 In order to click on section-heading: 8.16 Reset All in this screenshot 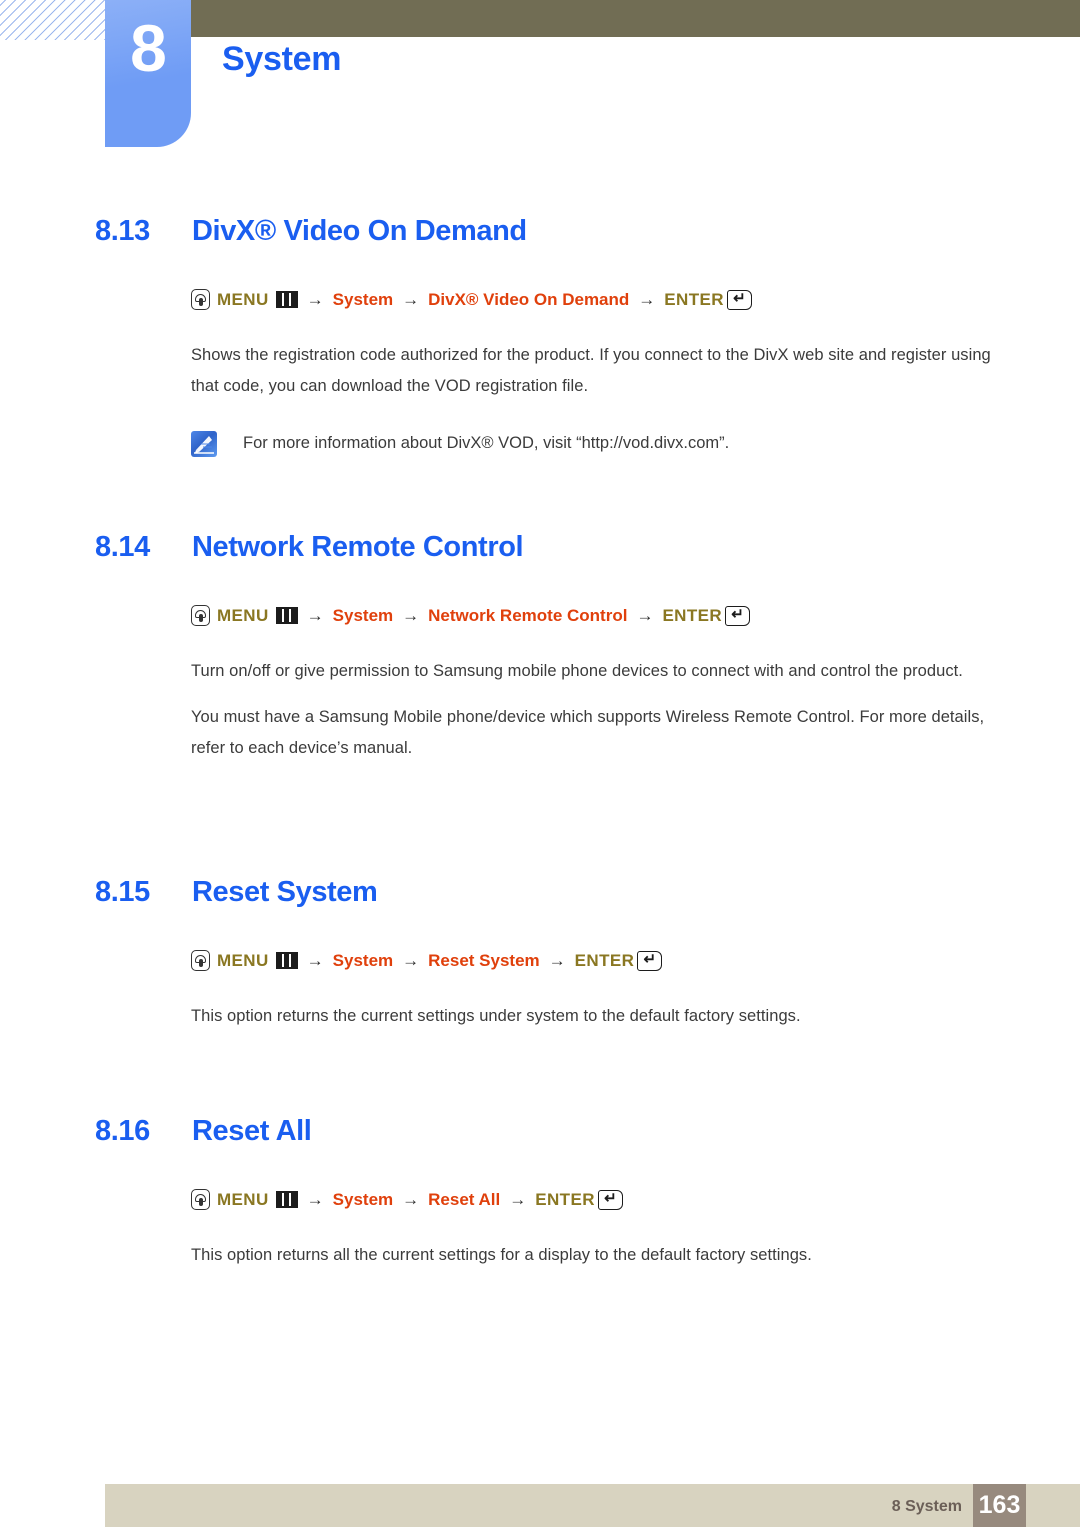, I will do `click(575, 1131)`.